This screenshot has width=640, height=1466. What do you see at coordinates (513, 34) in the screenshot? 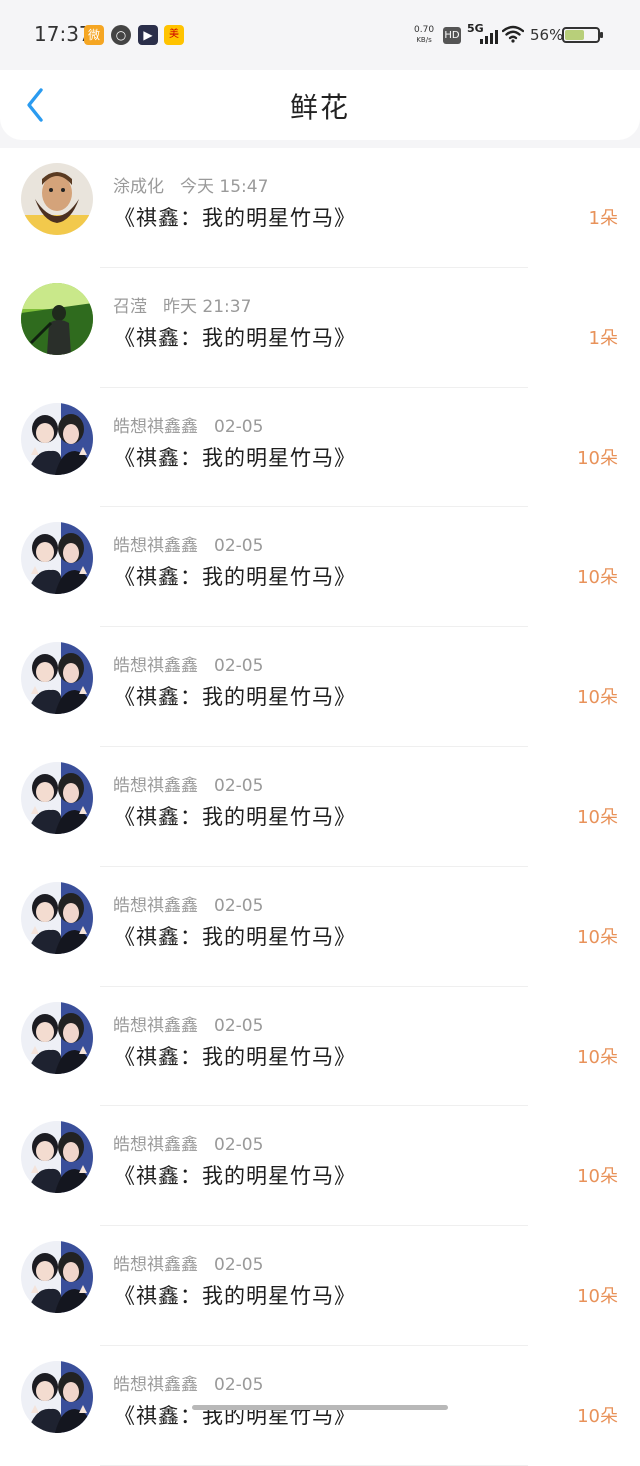
I see `wifi-icon` at bounding box center [513, 34].